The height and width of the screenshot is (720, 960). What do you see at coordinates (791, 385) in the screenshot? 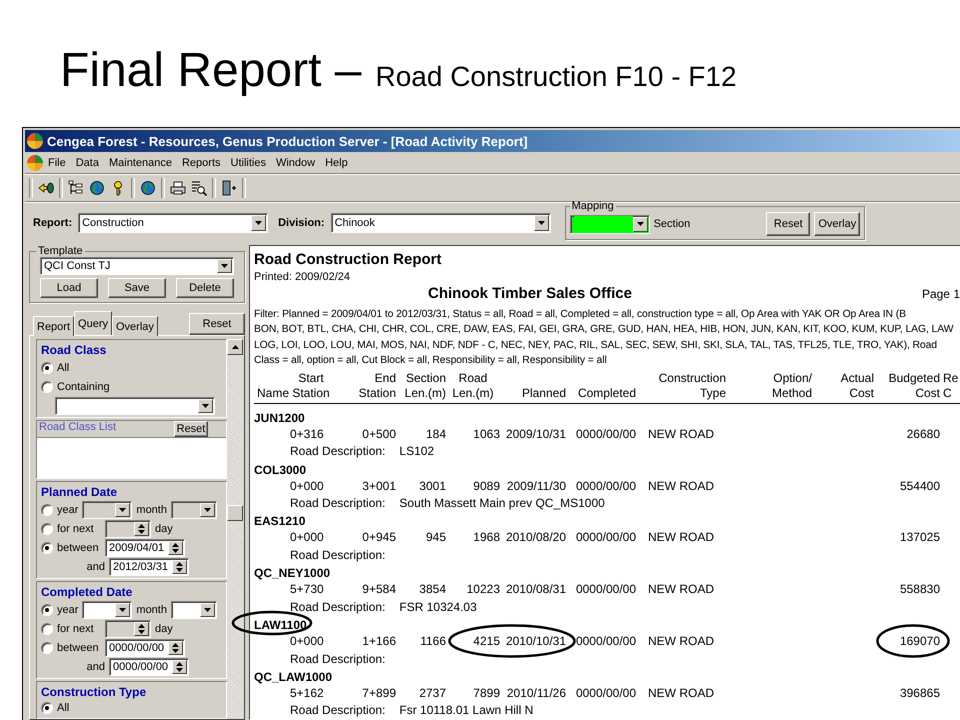
I see `column-header: Option/ Method` at bounding box center [791, 385].